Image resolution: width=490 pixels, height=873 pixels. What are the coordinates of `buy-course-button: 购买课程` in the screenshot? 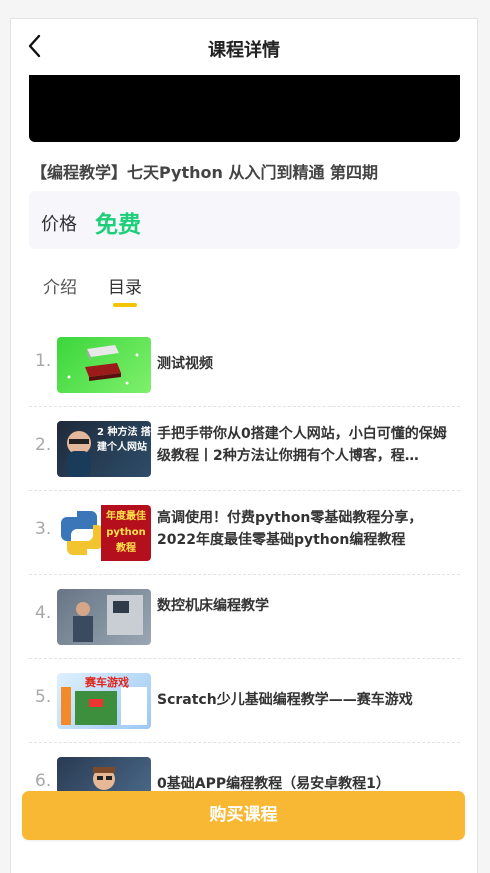 It's located at (243, 815).